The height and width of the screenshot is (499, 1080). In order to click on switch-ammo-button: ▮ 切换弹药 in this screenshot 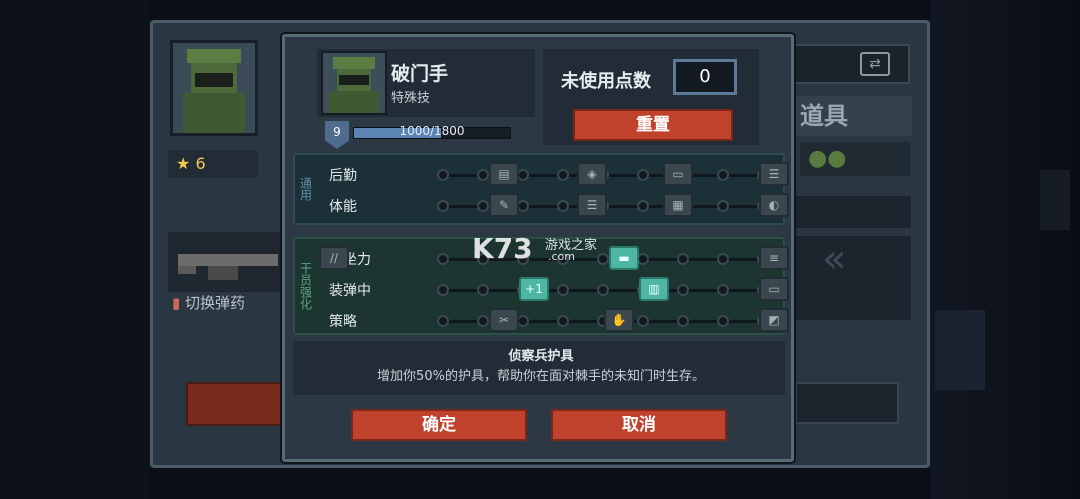, I will do `click(208, 302)`.